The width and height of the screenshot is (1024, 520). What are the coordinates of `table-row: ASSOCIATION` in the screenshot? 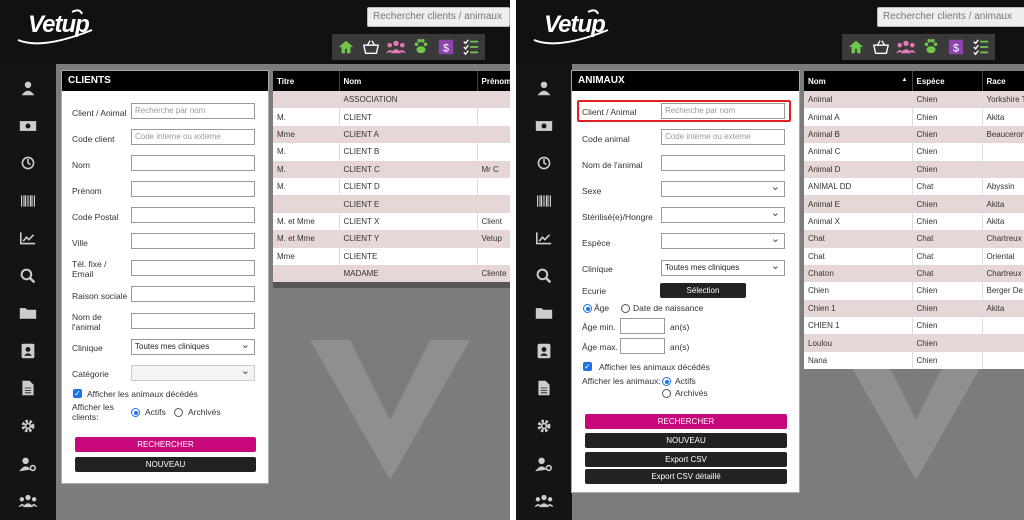 It's located at (391, 100).